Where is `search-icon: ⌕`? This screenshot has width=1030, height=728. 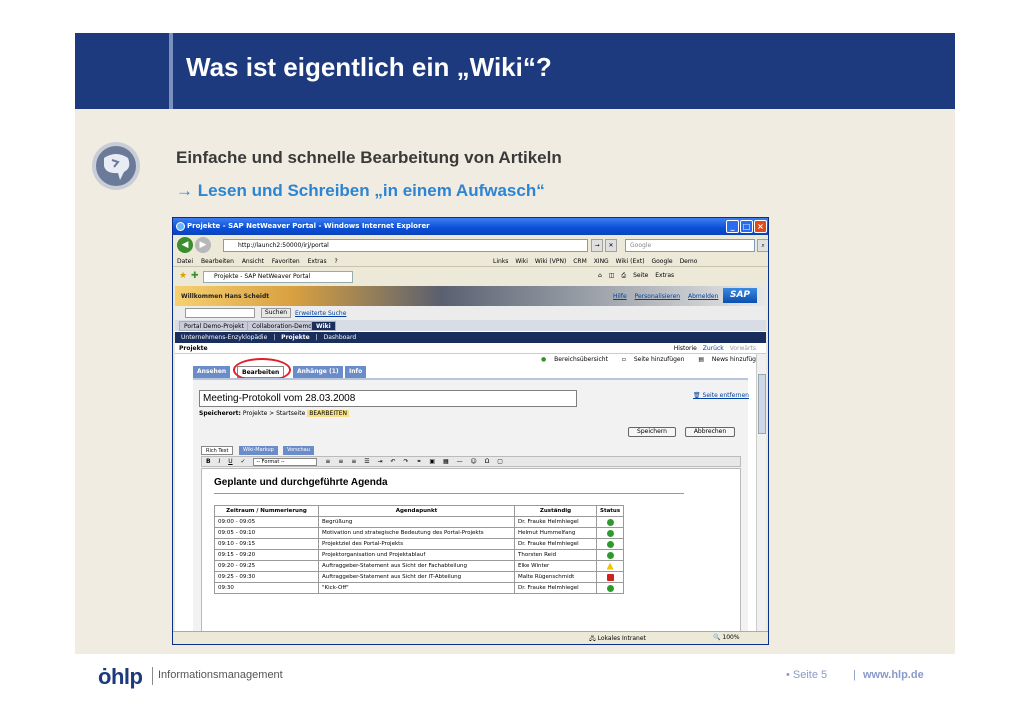
search-icon: ⌕ is located at coordinates (762, 245).